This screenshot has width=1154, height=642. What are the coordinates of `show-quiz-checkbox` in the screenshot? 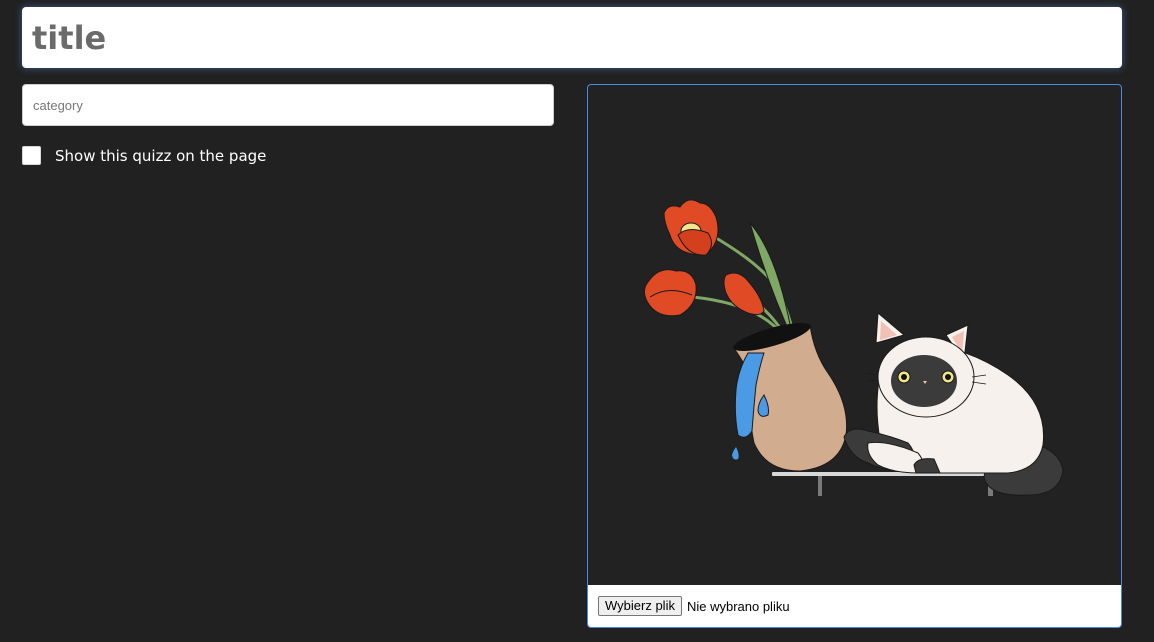 It's located at (31, 155).